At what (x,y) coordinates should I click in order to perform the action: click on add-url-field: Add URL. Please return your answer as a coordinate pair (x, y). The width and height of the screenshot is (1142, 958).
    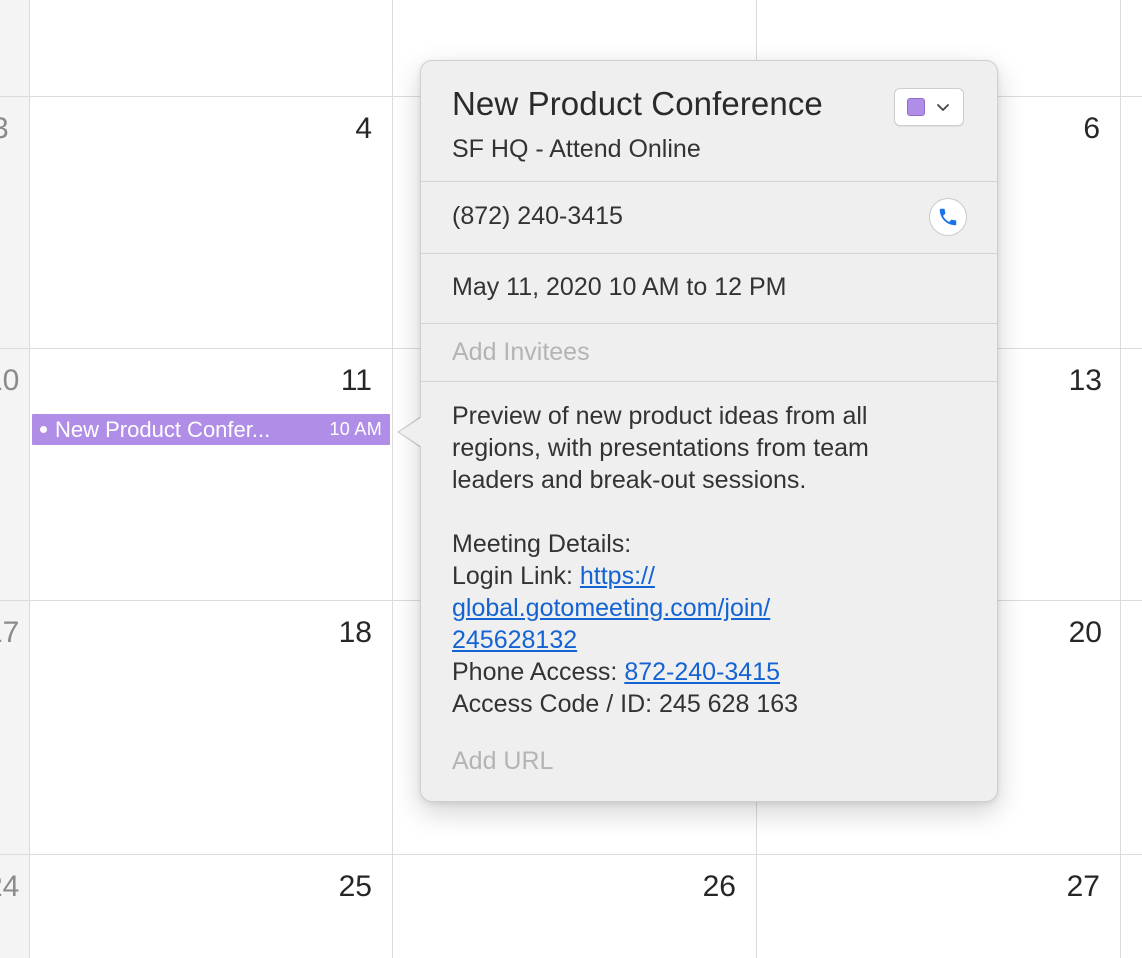
    Looking at the image, I should click on (709, 761).